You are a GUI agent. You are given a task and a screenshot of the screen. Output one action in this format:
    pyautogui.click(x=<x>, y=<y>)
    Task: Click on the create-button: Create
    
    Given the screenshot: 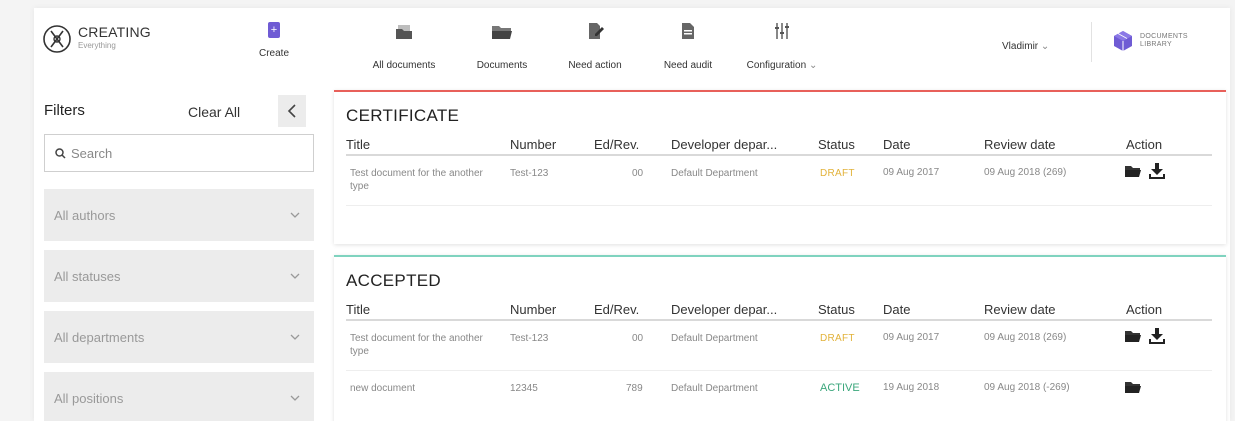 What is the action you would take?
    pyautogui.click(x=274, y=40)
    